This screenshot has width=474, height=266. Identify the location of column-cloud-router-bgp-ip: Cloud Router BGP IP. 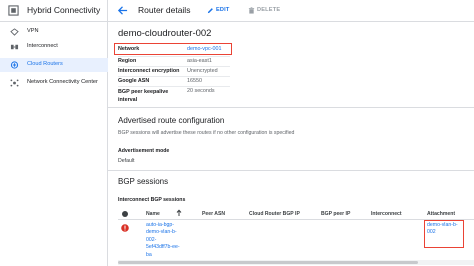
(274, 214).